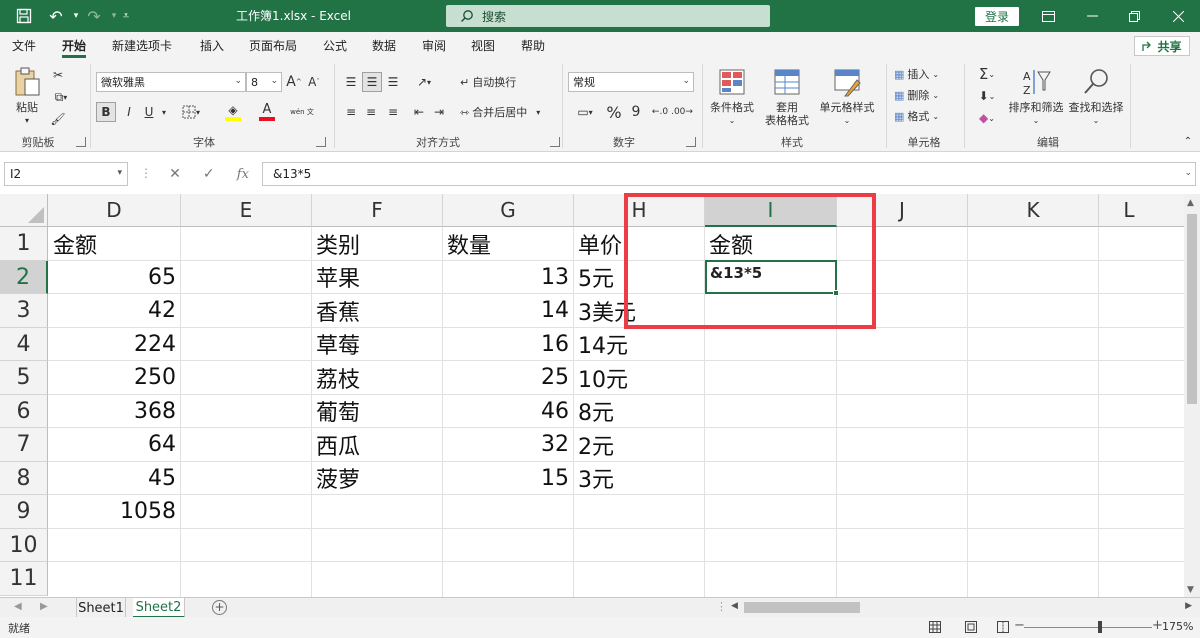 The width and height of the screenshot is (1200, 638). Describe the element at coordinates (636, 112) in the screenshot. I see `comma-button: 9` at that location.